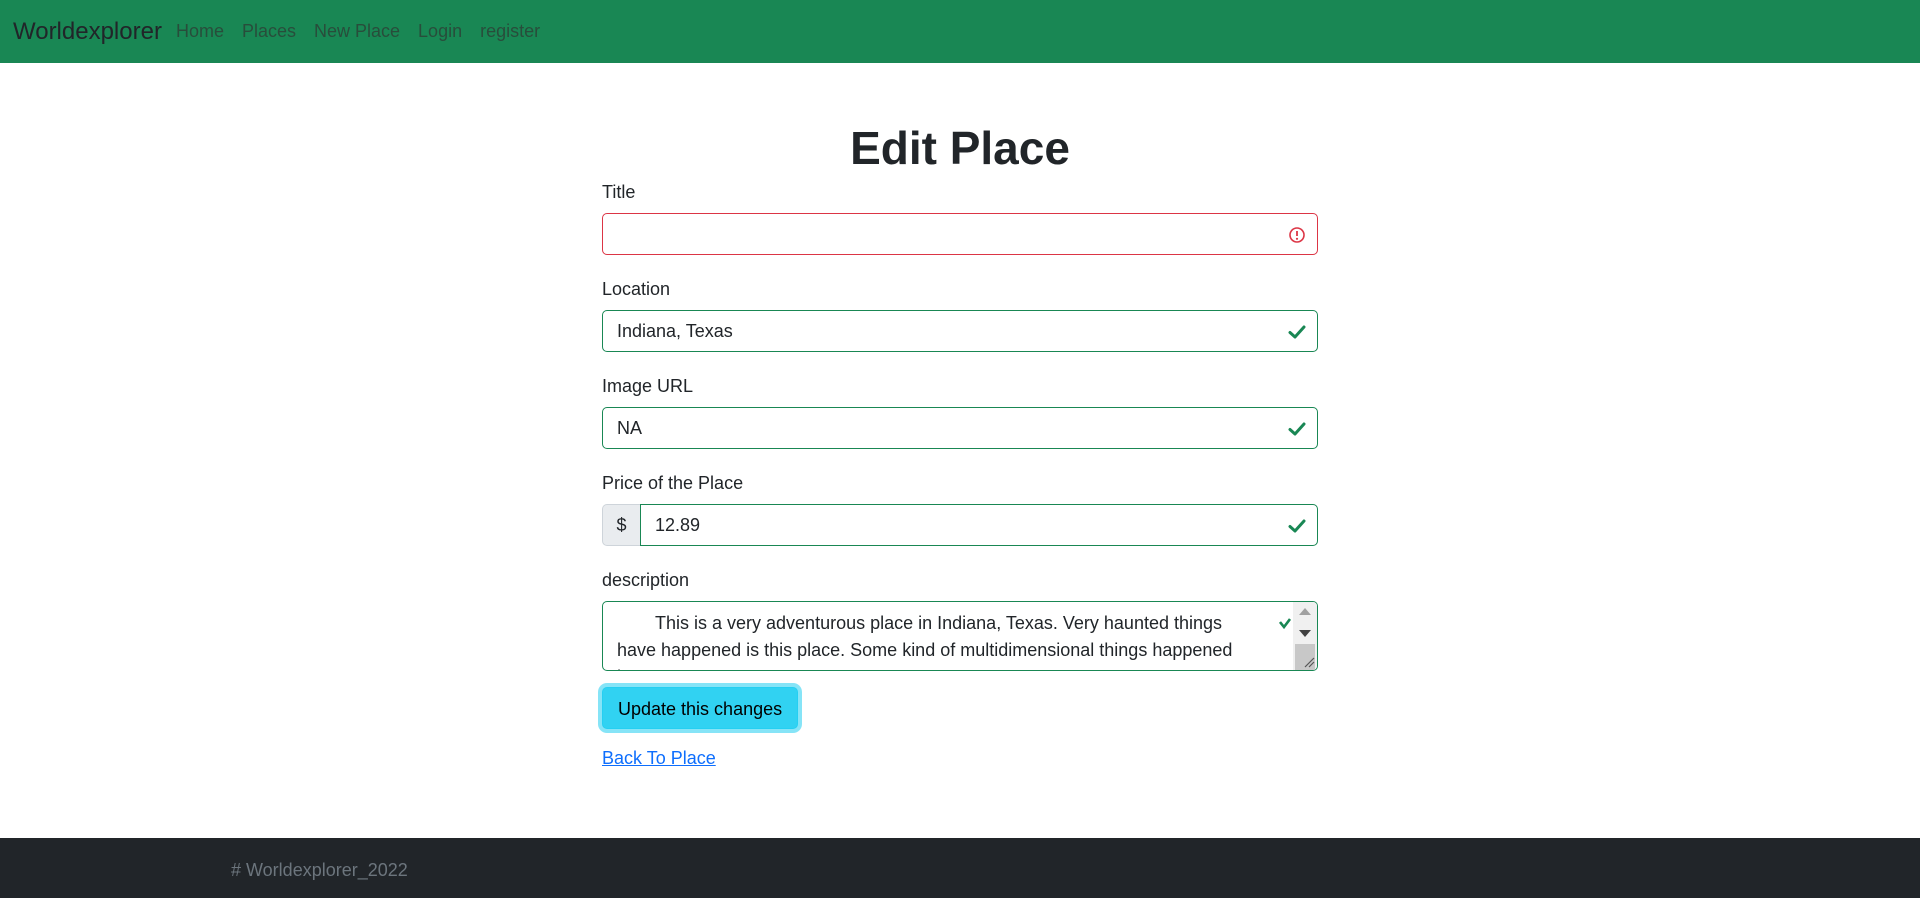 The image size is (1920, 898). Describe the element at coordinates (619, 192) in the screenshot. I see `title-label: Title` at that location.